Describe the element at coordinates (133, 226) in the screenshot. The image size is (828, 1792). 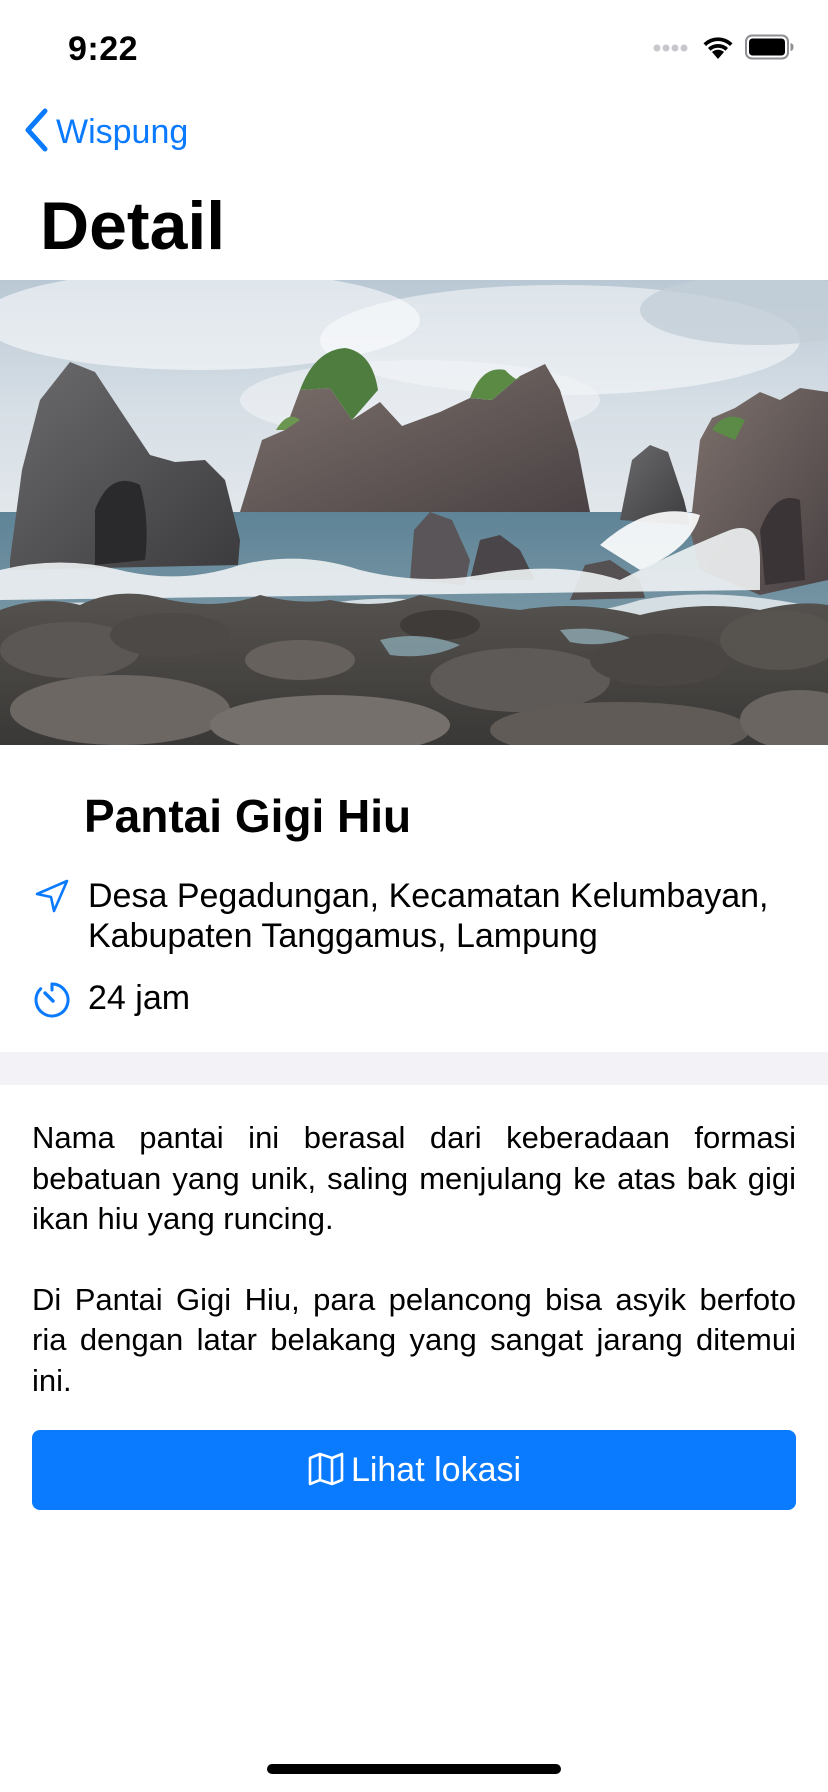
I see `page-title: Detail` at that location.